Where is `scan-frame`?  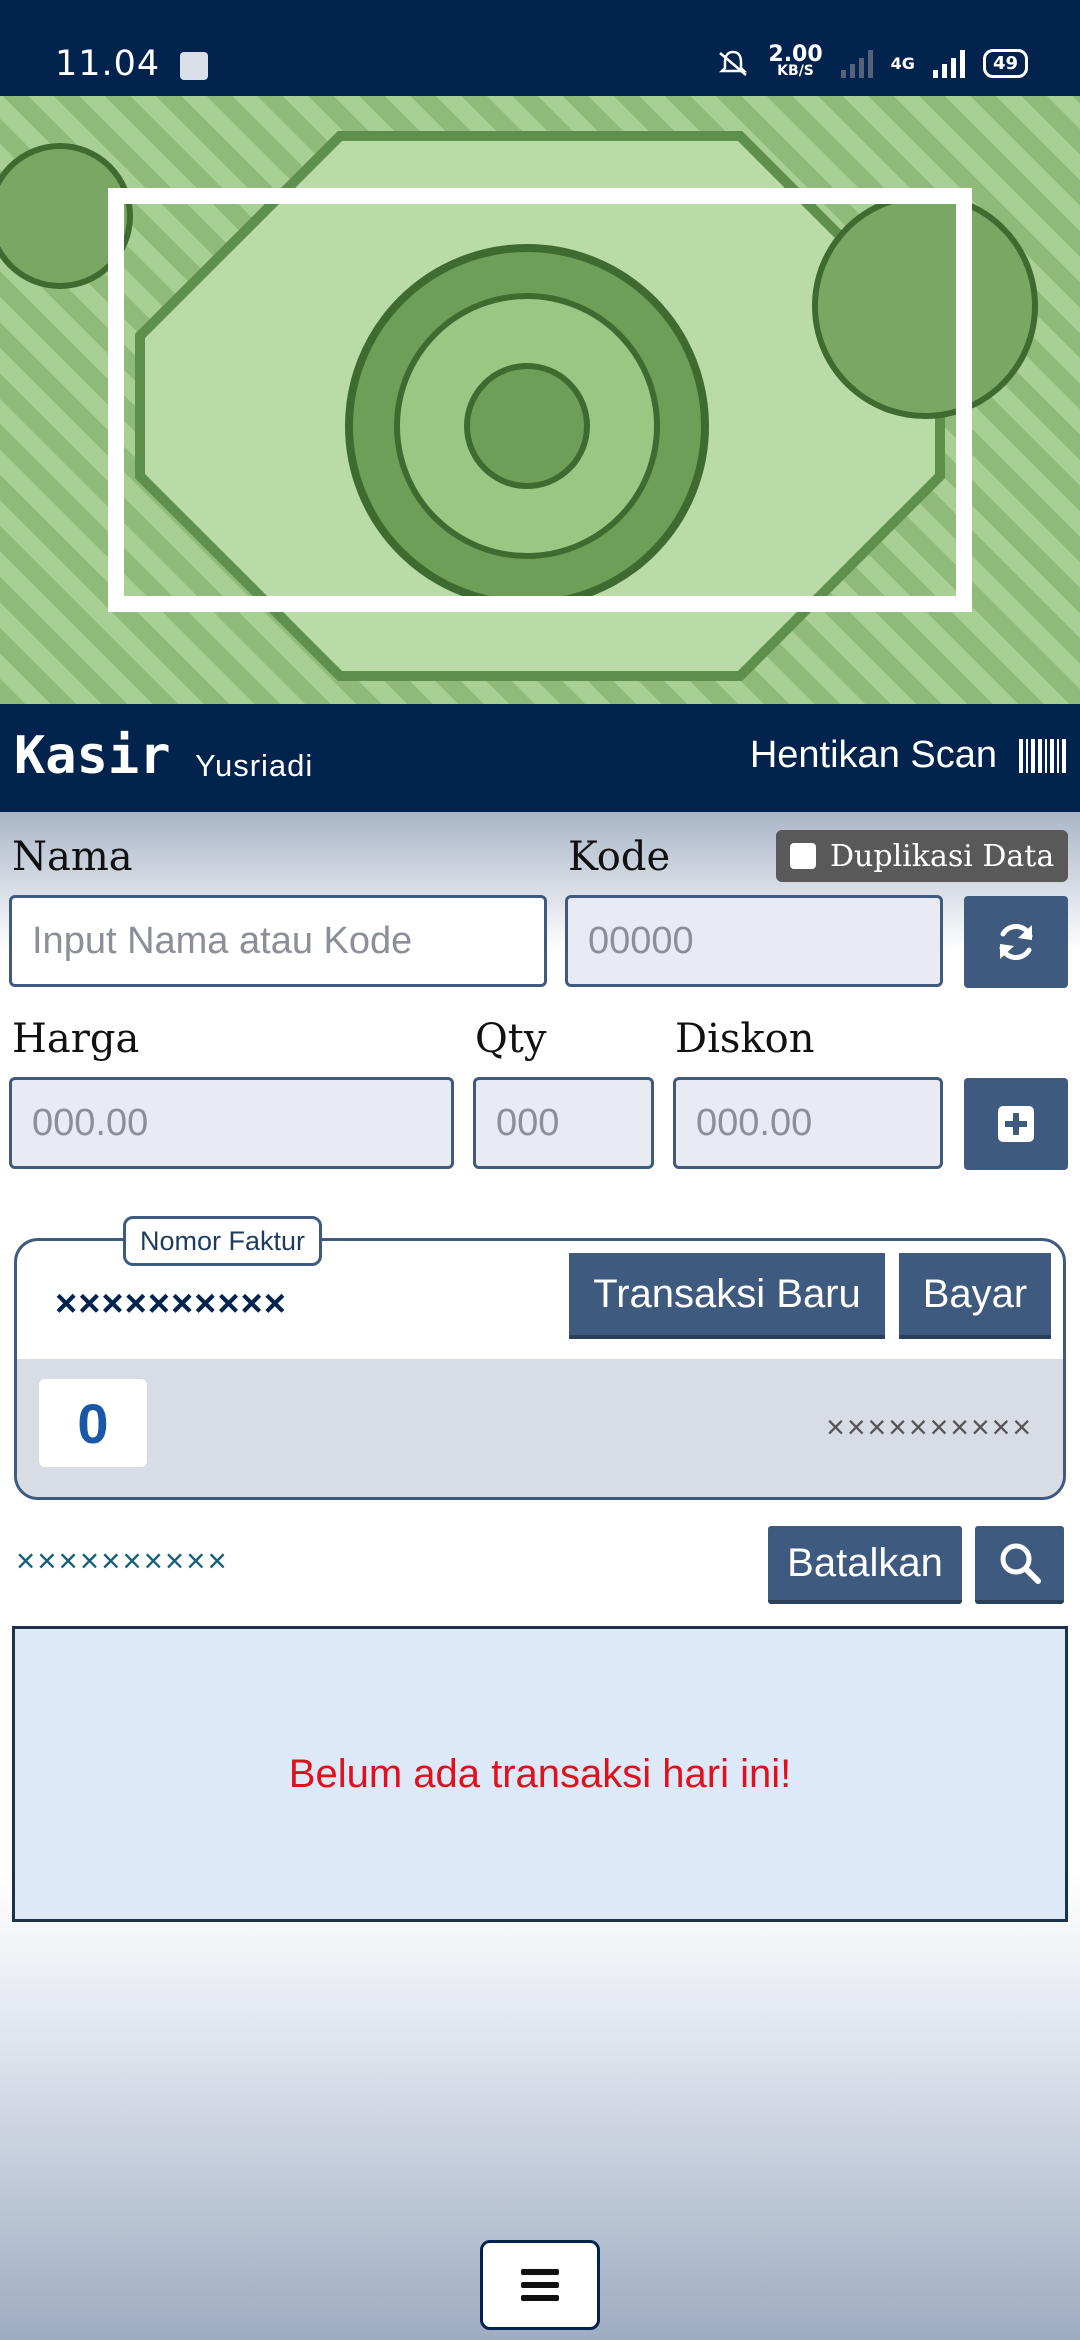 scan-frame is located at coordinates (540, 400).